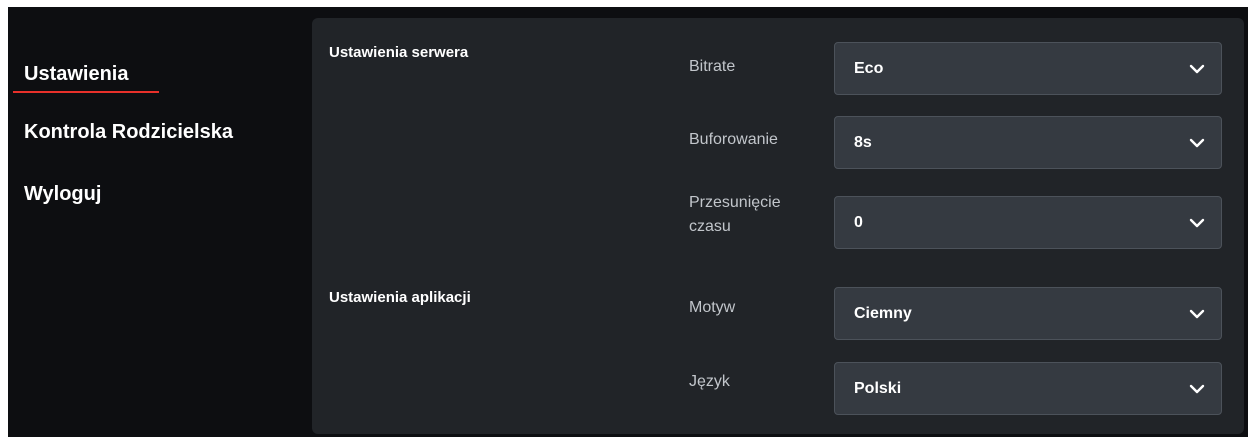 The width and height of the screenshot is (1259, 439). Describe the element at coordinates (1028, 222) in the screenshot. I see `time-shift-select: 0` at that location.